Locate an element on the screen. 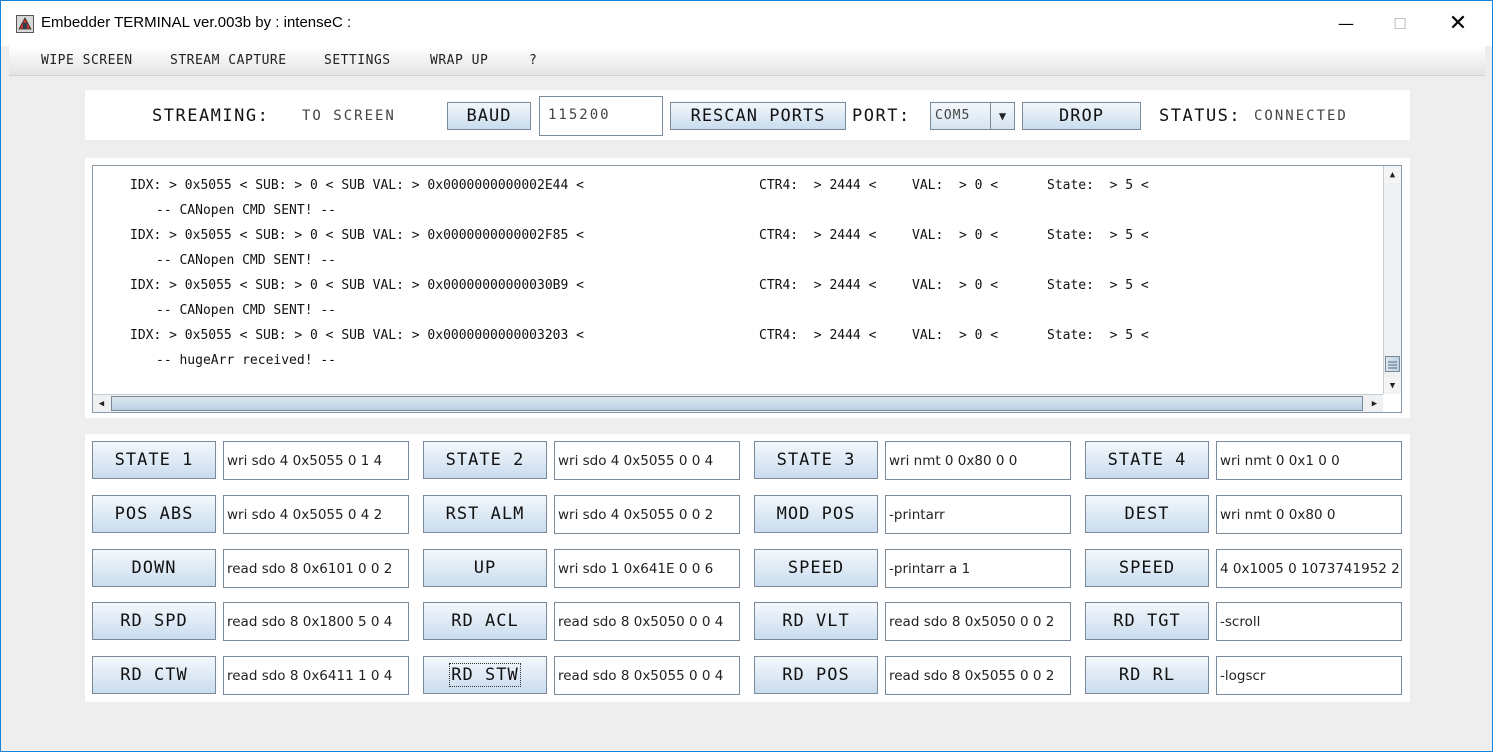  command-input: wri sdo 4 0x5055 0 1 4 is located at coordinates (316, 460).